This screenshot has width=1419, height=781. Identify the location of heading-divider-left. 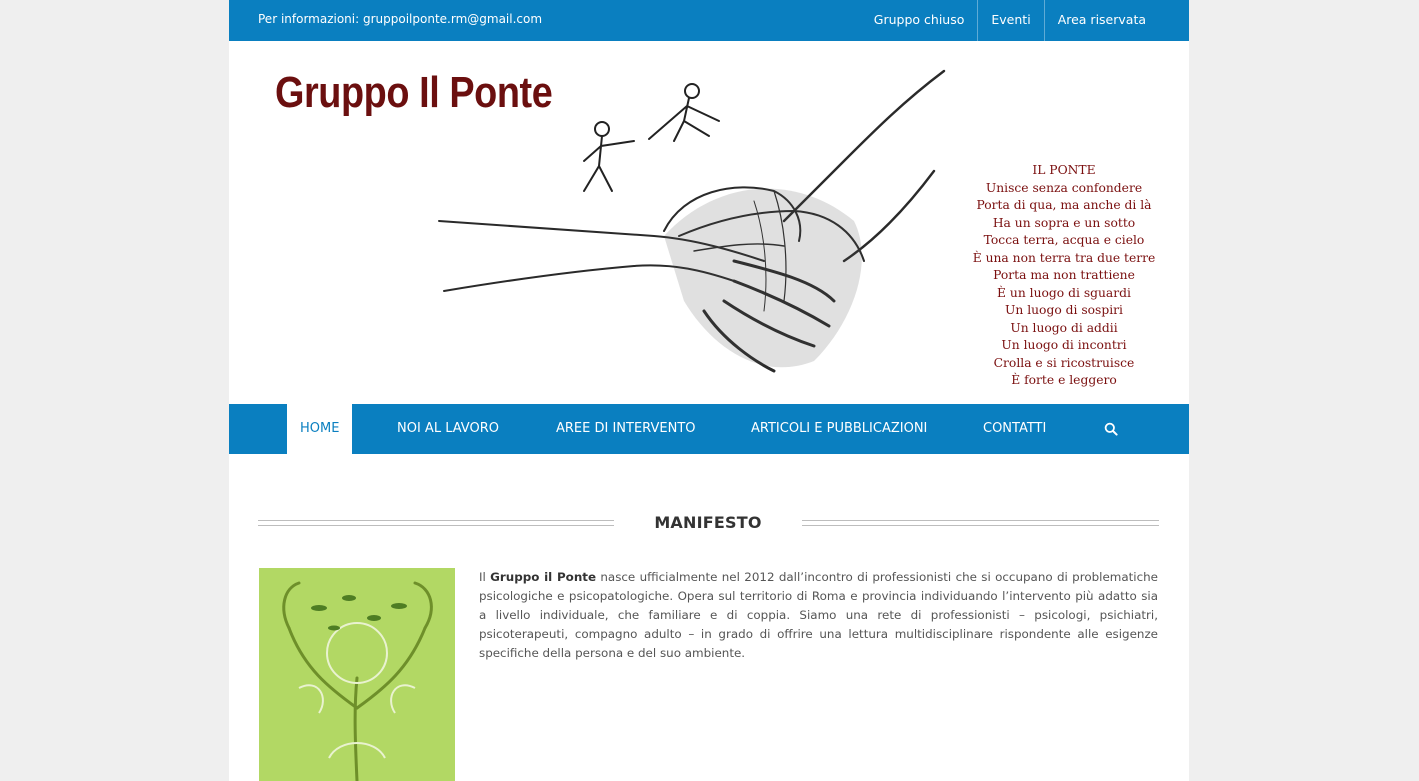
(436, 523).